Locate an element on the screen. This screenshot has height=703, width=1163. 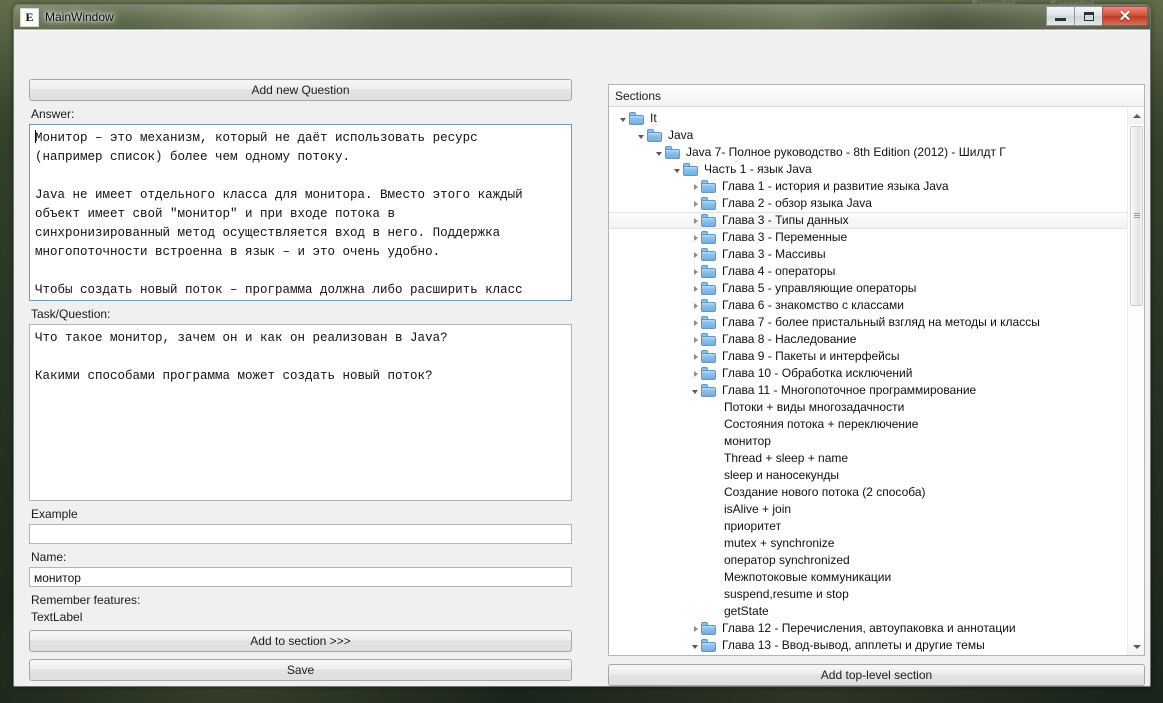
tree-item: Часть 1 - язык Java is located at coordinates (868, 169).